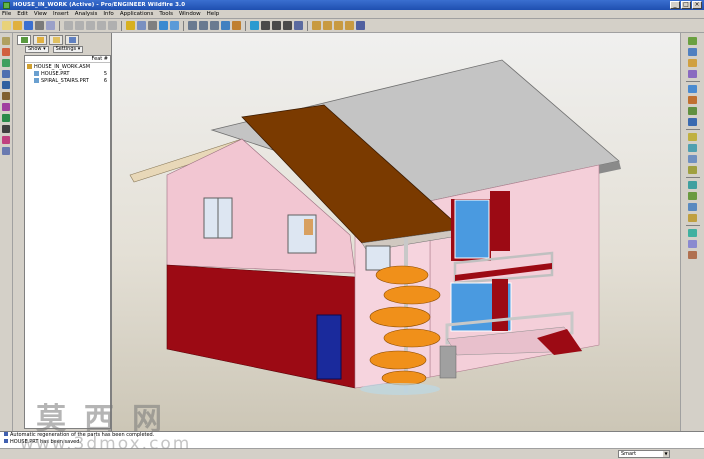 Image resolution: width=704 pixels, height=459 pixels. What do you see at coordinates (6, 232) in the screenshot?
I see `left-toolbar` at bounding box center [6, 232].